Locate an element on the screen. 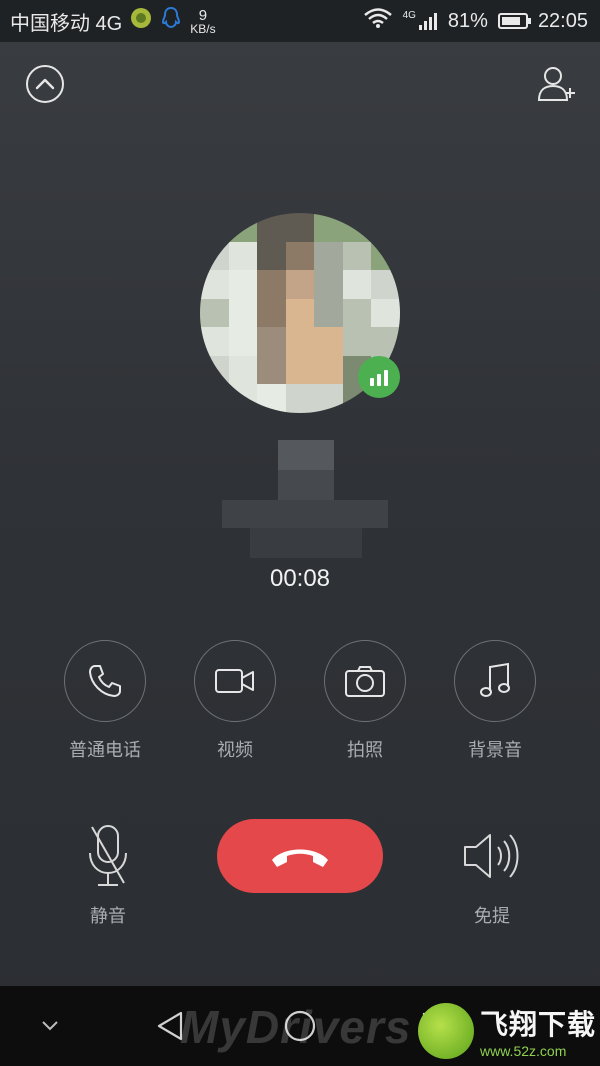 This screenshot has height=1066, width=600. clock: 22:05 is located at coordinates (562, 20).